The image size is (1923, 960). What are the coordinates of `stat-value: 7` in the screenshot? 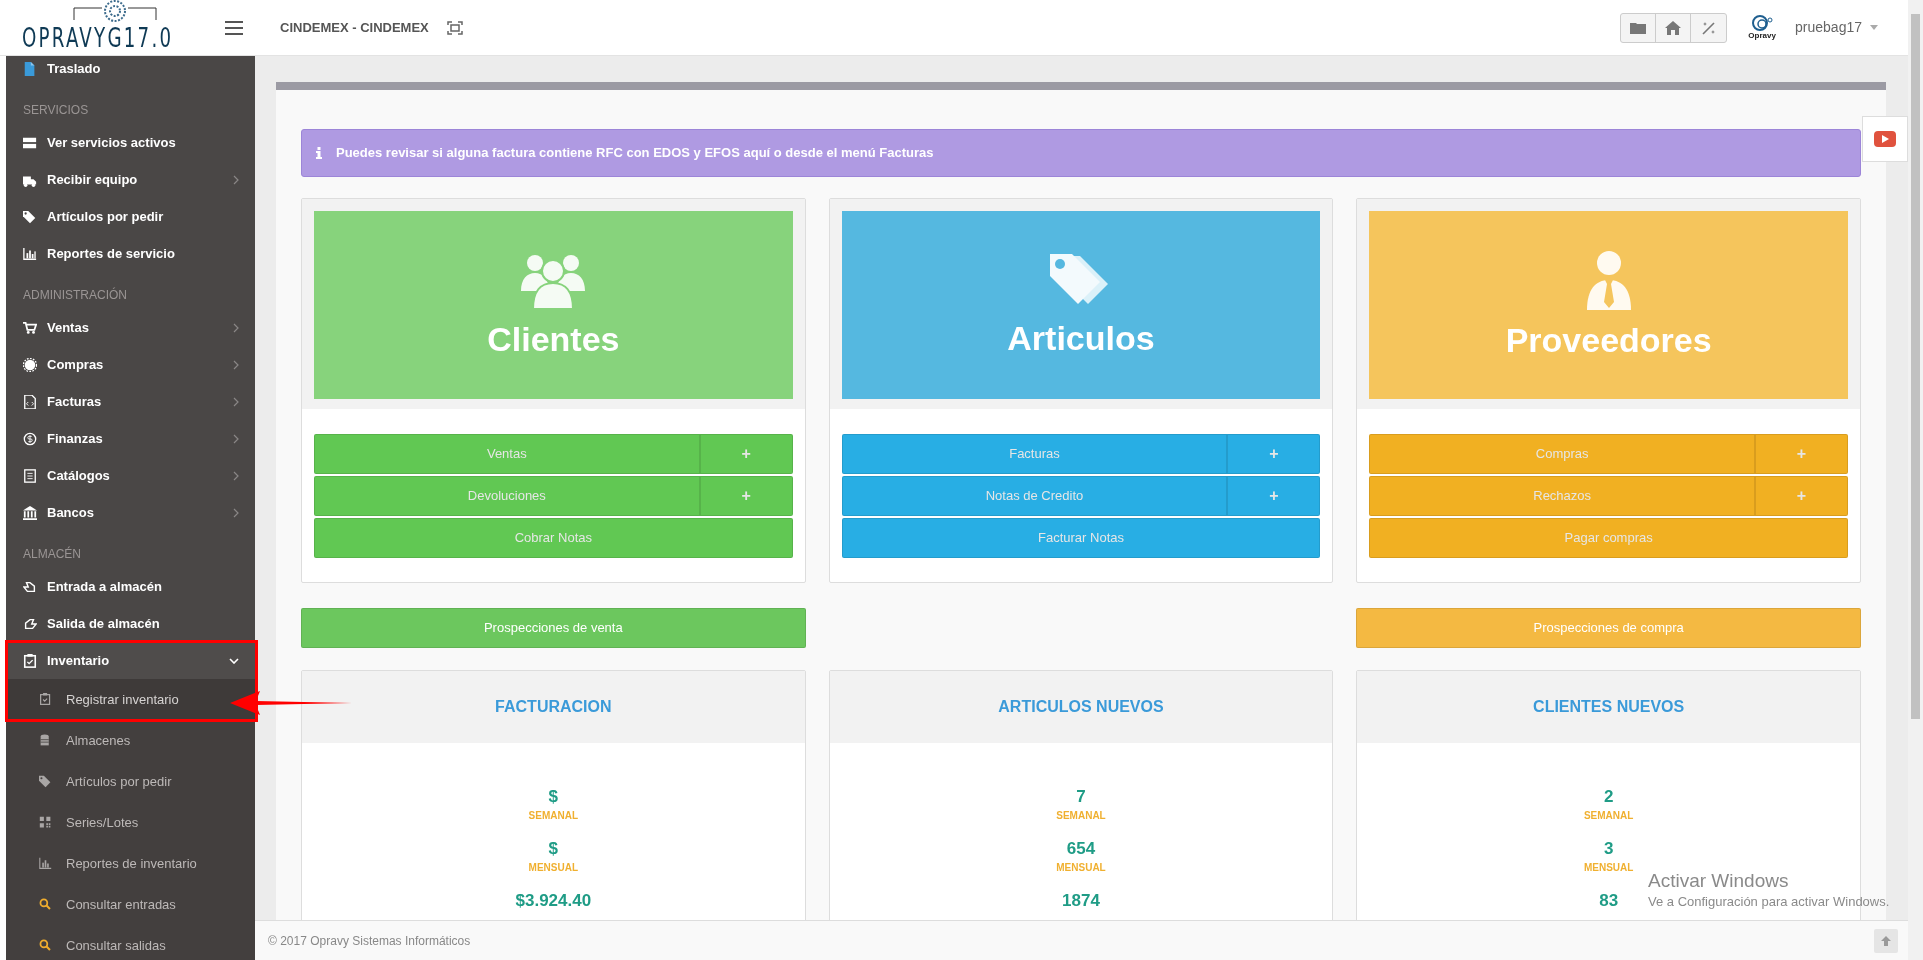 It's located at (1081, 797).